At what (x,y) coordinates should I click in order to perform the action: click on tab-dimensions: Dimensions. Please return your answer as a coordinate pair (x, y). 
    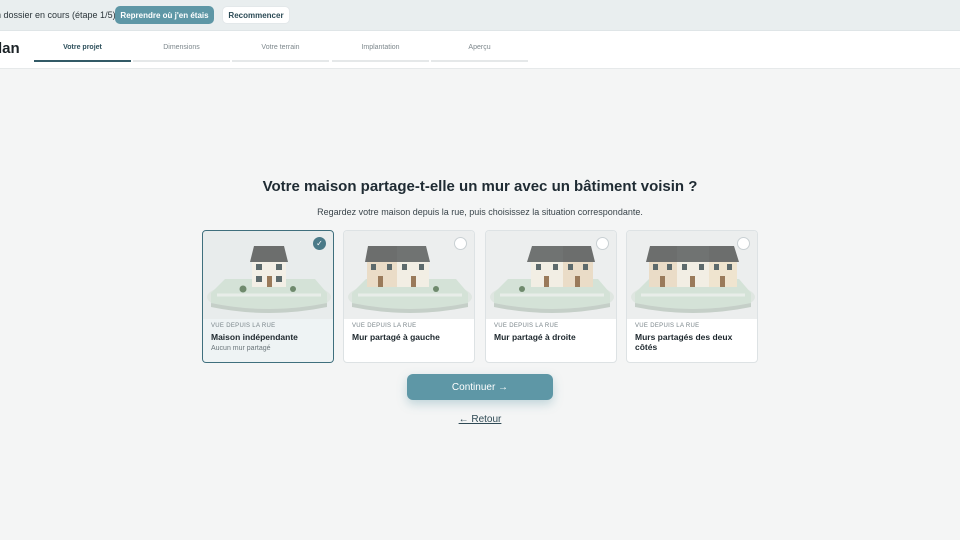
    Looking at the image, I should click on (181, 46).